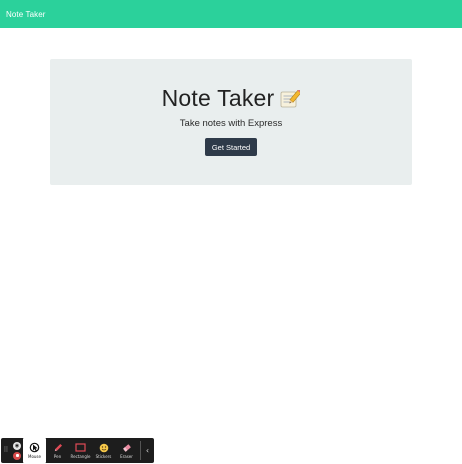 This screenshot has height=464, width=462. I want to click on toolbar-mini-buttons: ◉, so click(17, 450).